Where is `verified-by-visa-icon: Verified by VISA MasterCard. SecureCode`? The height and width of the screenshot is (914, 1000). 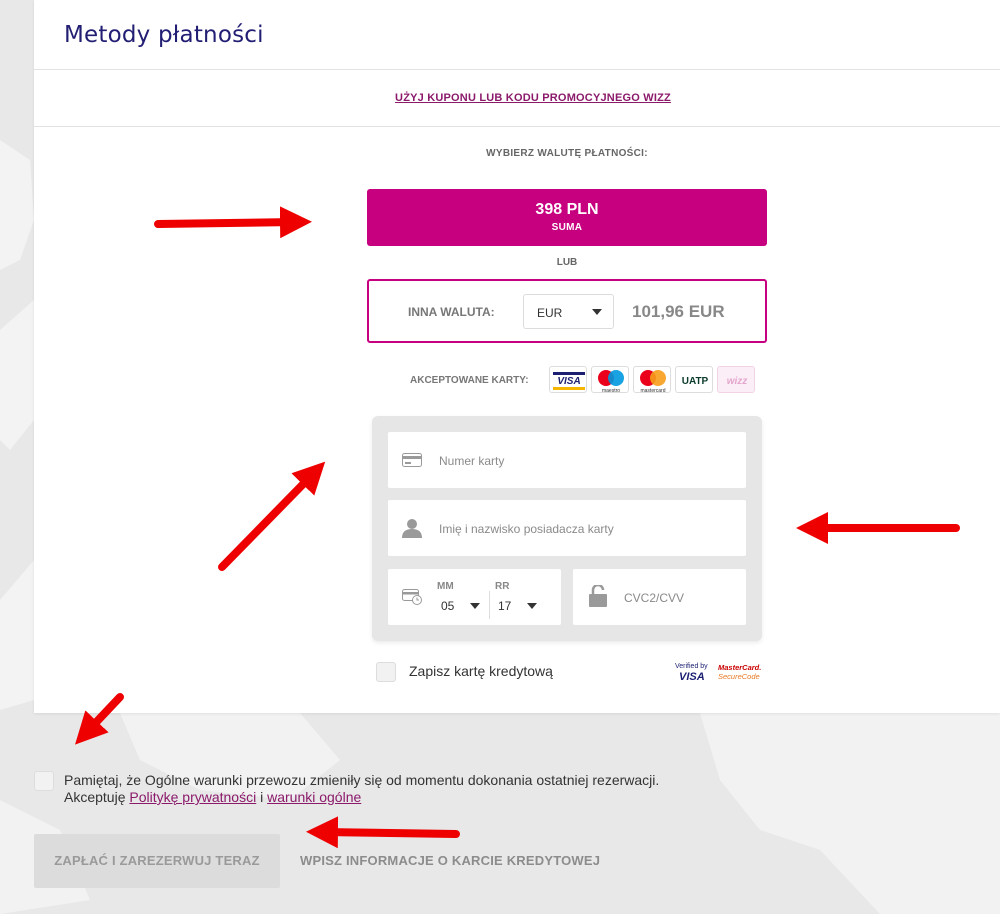
verified-by-visa-icon: Verified by VISA MasterCard. SecureCode is located at coordinates (718, 673).